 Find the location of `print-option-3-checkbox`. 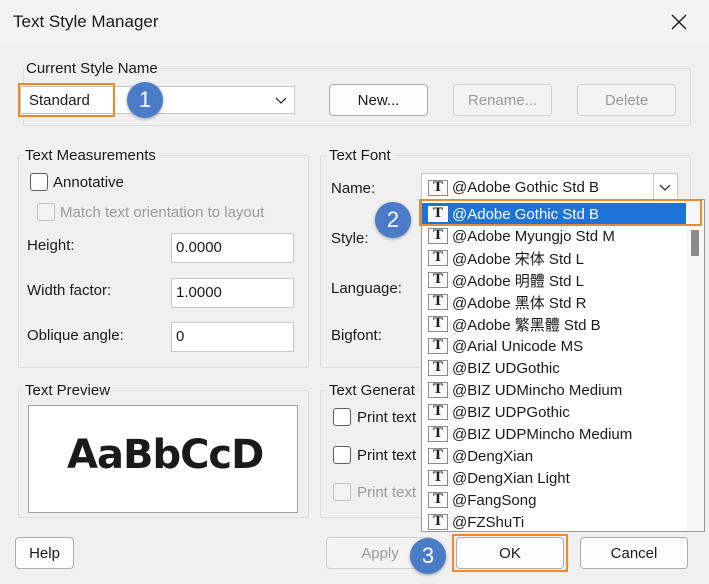

print-option-3-checkbox is located at coordinates (342, 492).